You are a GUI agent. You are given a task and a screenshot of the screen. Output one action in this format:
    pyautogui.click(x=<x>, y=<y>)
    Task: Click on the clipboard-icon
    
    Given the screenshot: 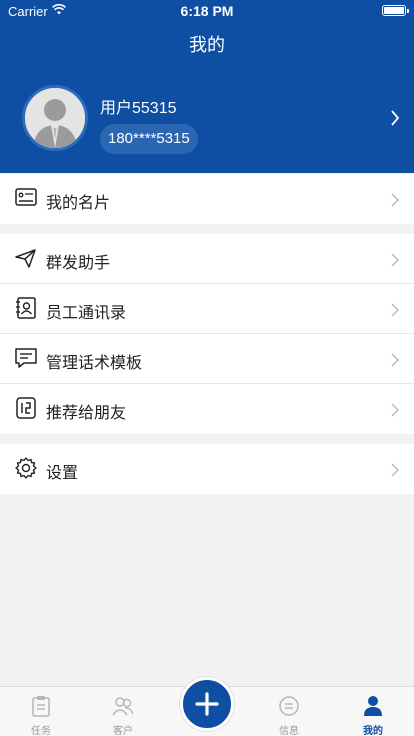 What is the action you would take?
    pyautogui.click(x=41, y=706)
    